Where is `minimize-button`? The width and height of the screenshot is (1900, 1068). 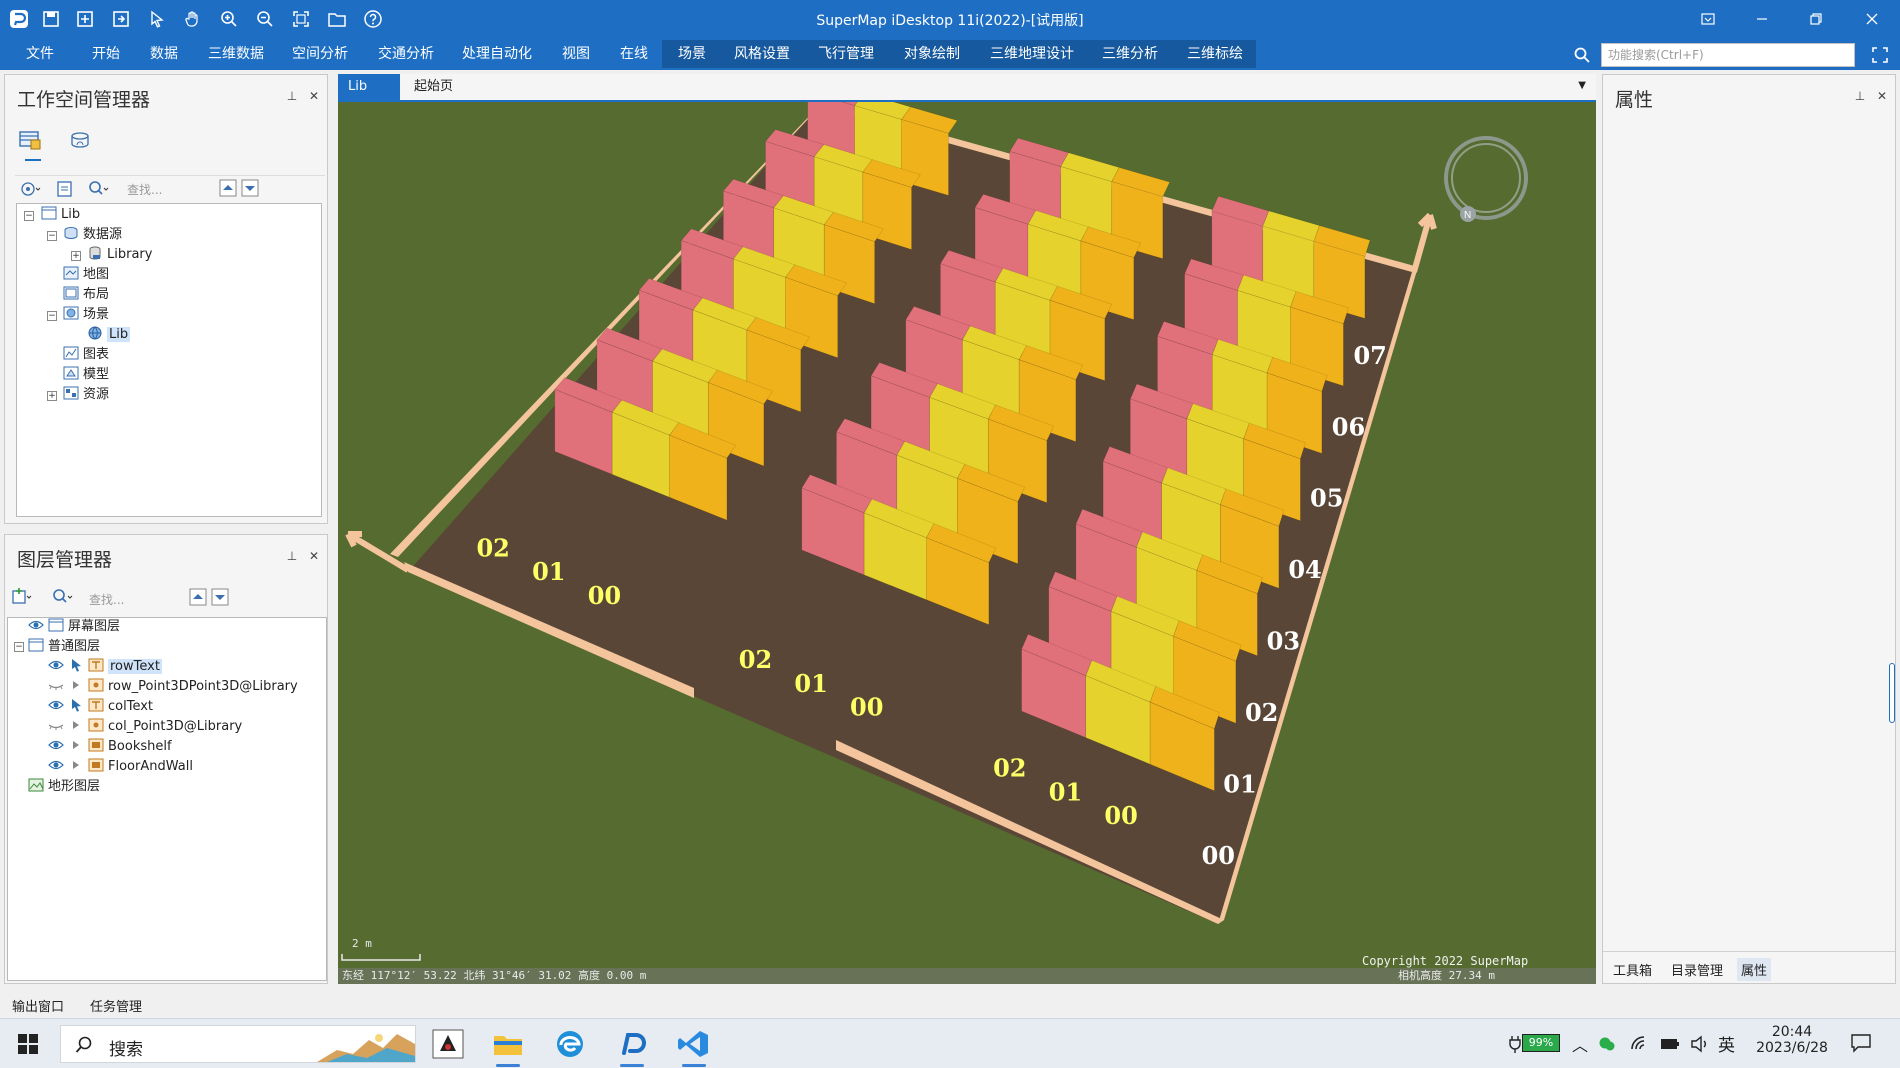
minimize-button is located at coordinates (1762, 19).